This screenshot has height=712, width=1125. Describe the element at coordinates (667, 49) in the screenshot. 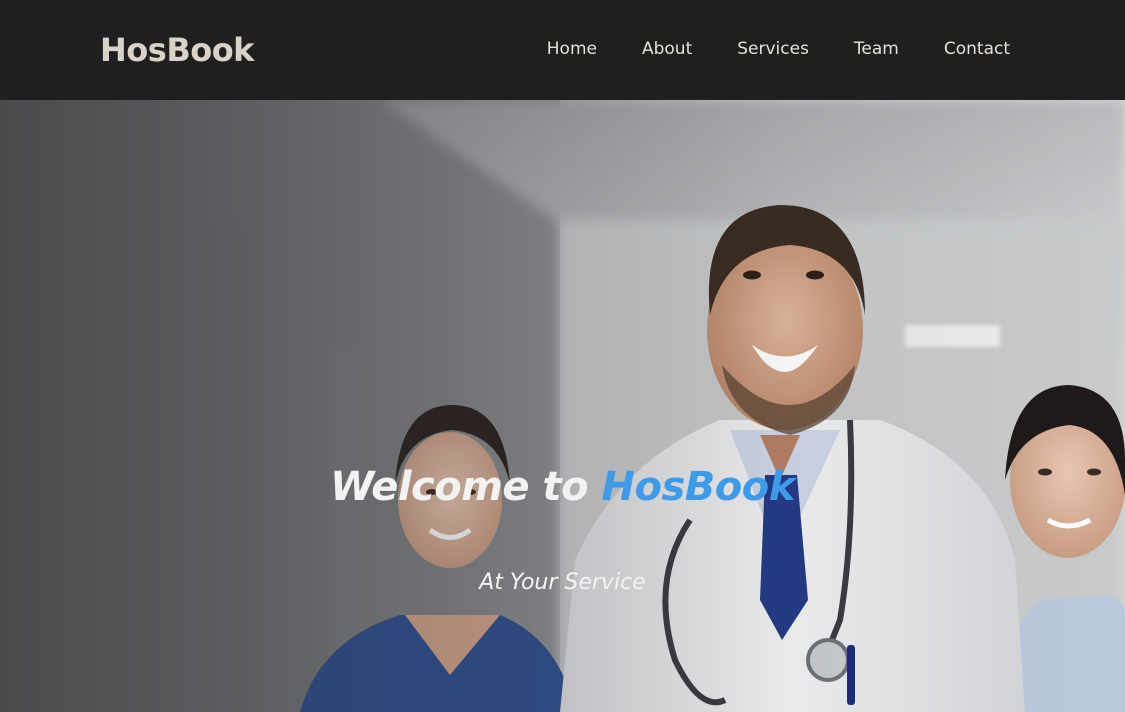

I see `nav-about: About` at that location.